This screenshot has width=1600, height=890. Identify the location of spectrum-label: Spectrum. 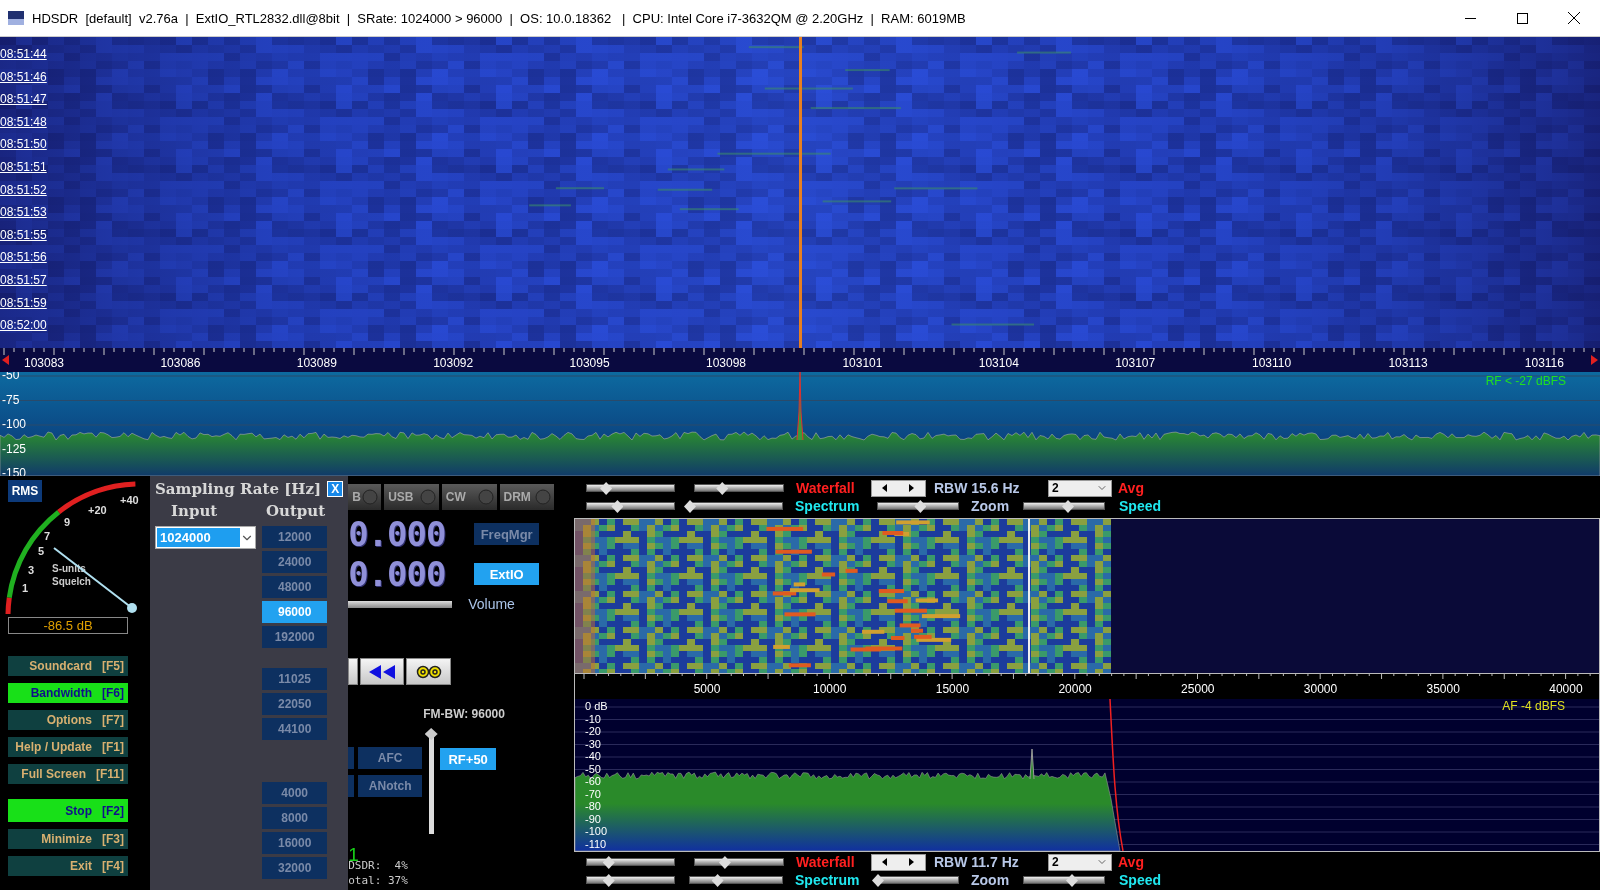
(828, 880).